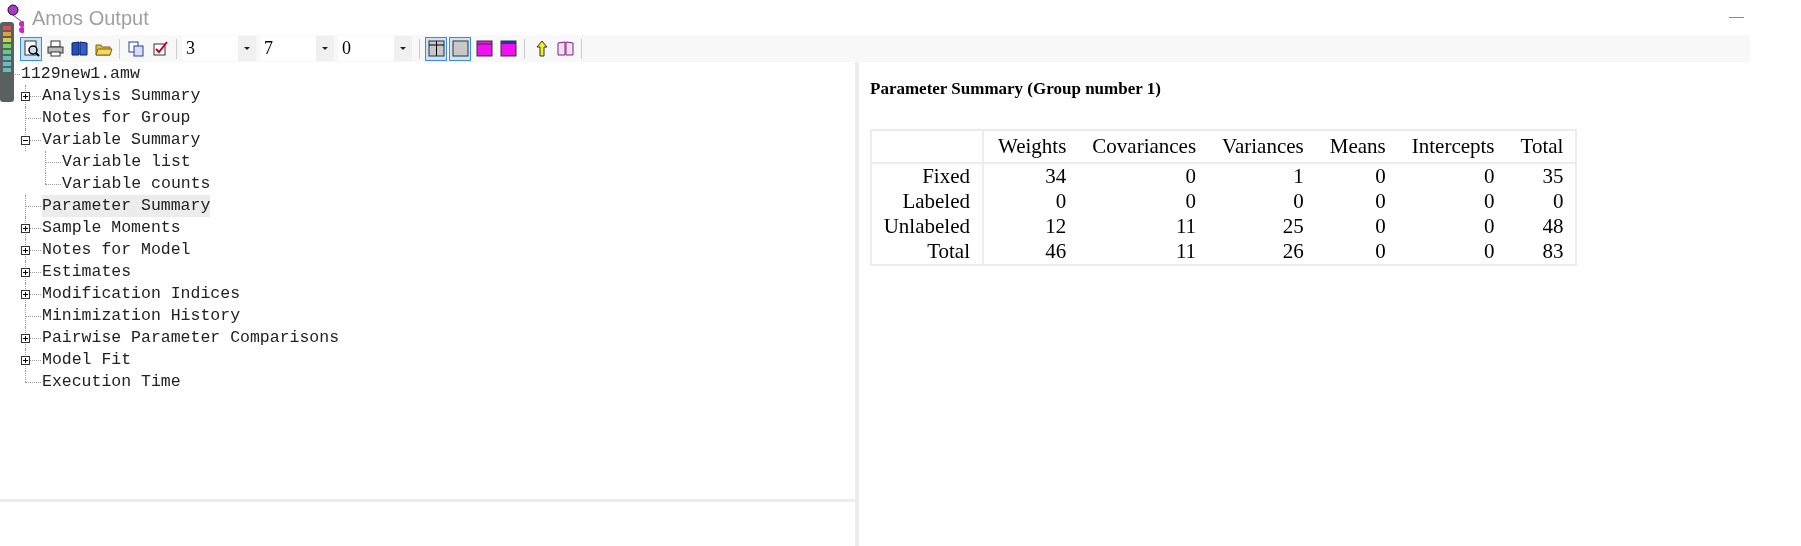  Describe the element at coordinates (1541, 146) in the screenshot. I see `column-header: Total` at that location.